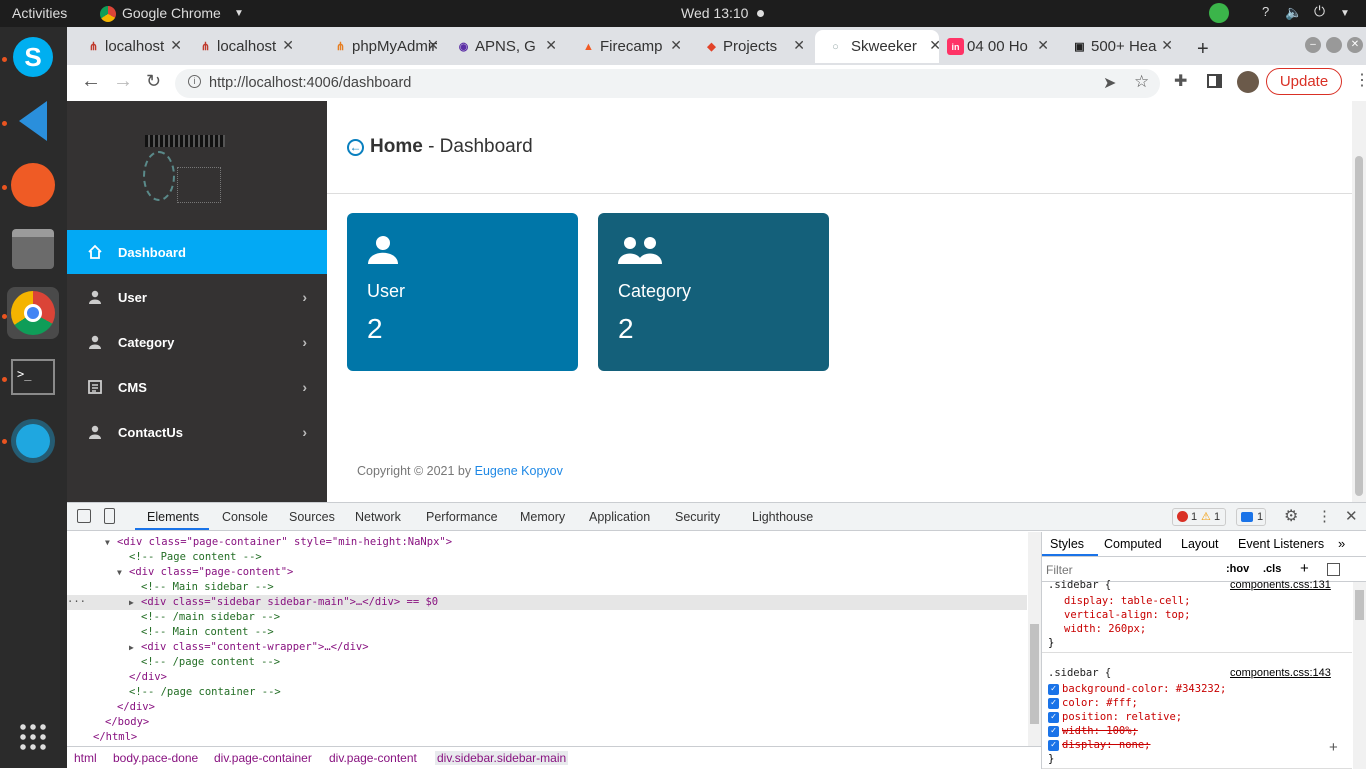 This screenshot has width=1366, height=769. Describe the element at coordinates (1248, 82) in the screenshot. I see `avatar` at that location.